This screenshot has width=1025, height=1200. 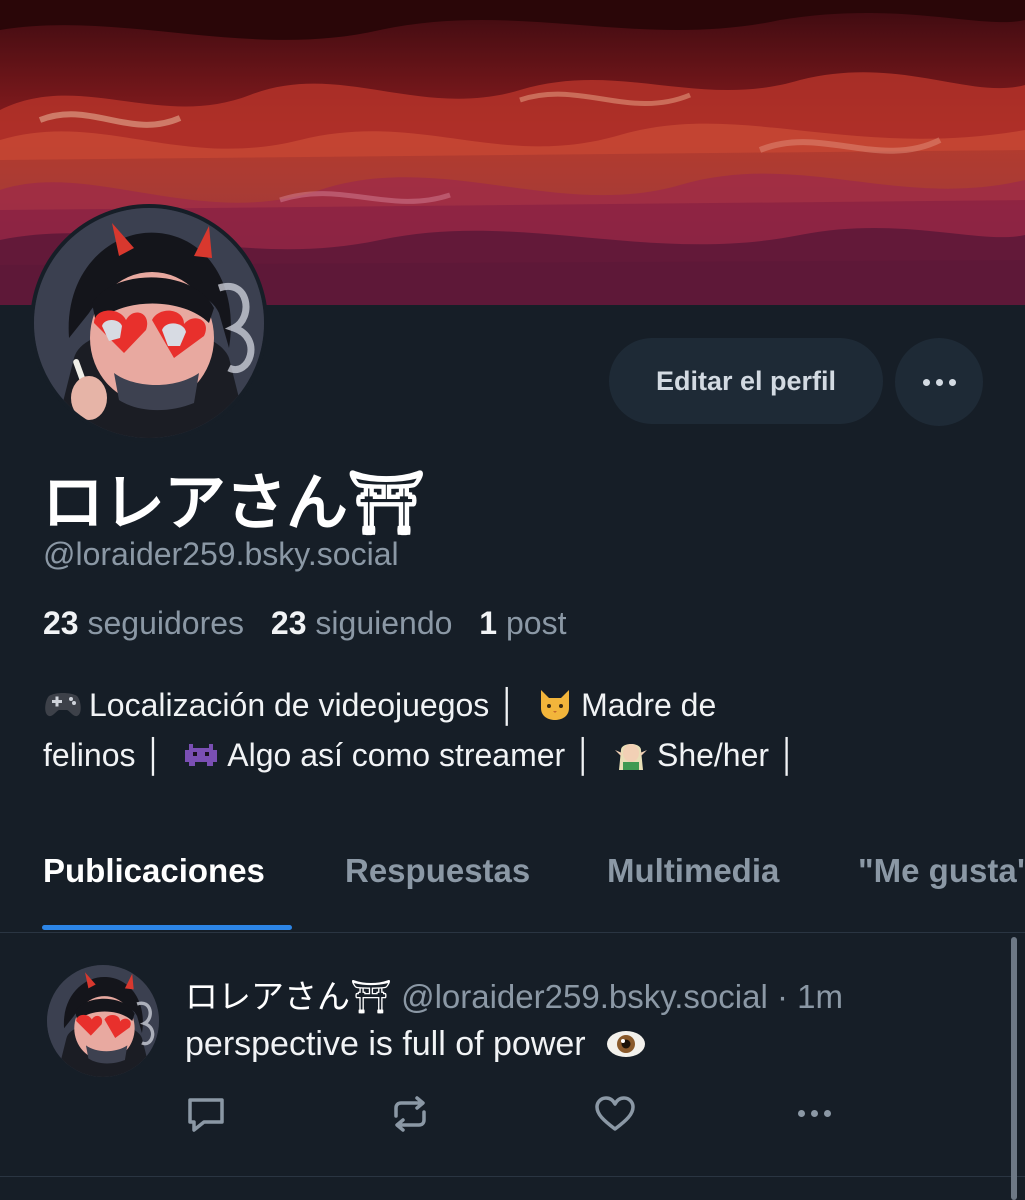 What do you see at coordinates (149, 323) in the screenshot?
I see `profile-avatar` at bounding box center [149, 323].